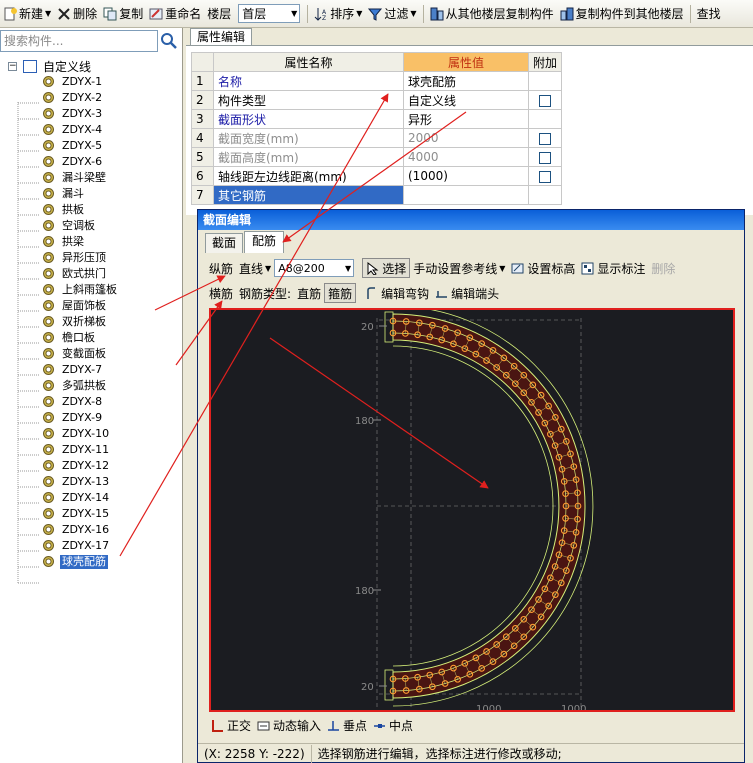 The height and width of the screenshot is (763, 753). I want to click on dynamic-input-button: 动态输入, so click(289, 725).